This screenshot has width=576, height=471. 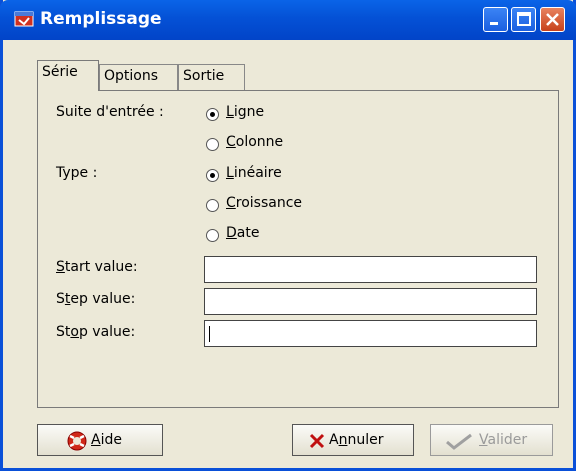 I want to click on tab-label: Sortie, so click(x=204, y=76).